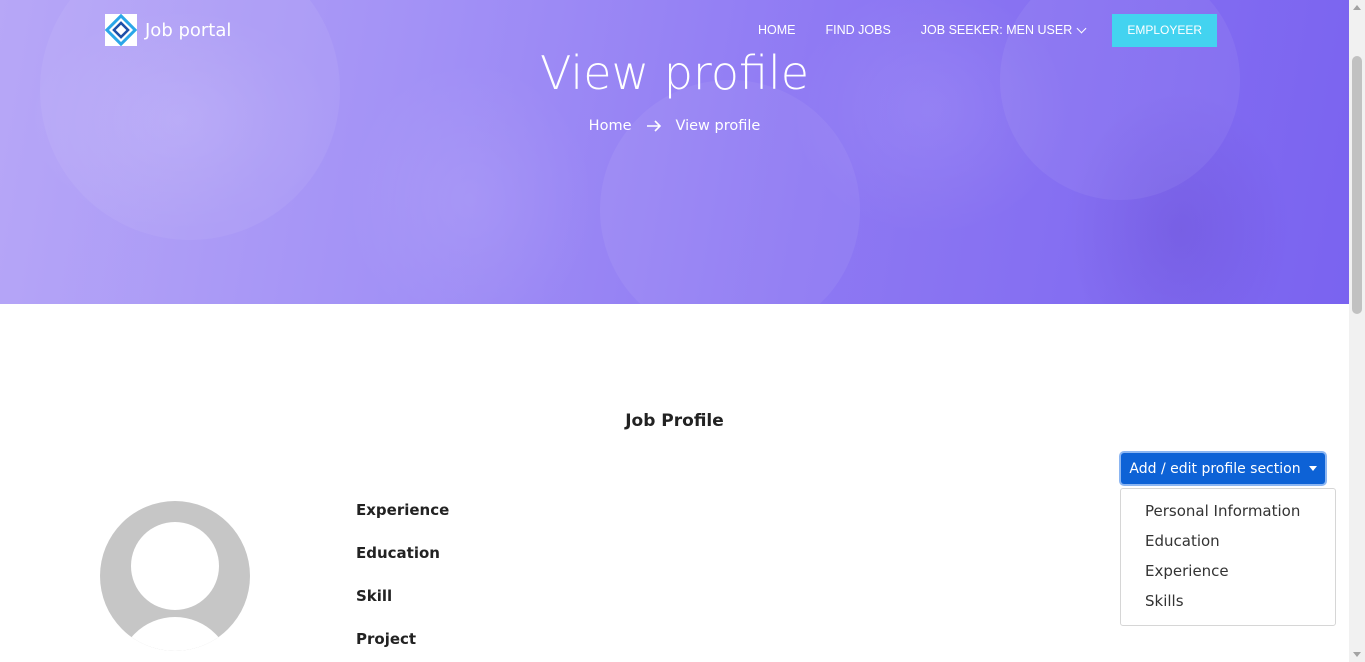 The height and width of the screenshot is (662, 1365). What do you see at coordinates (1222, 511) in the screenshot?
I see `dropdown-item-personal-information: Personal Information` at bounding box center [1222, 511].